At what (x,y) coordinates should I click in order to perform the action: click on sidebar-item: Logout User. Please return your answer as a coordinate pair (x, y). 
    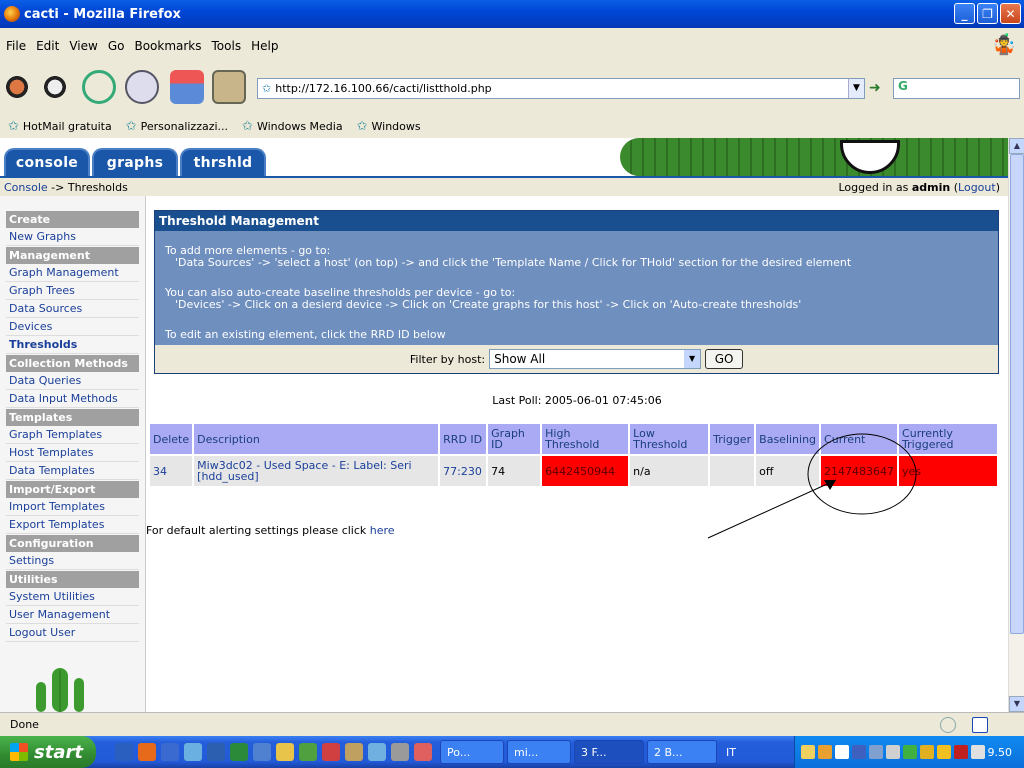
    Looking at the image, I should click on (72, 633).